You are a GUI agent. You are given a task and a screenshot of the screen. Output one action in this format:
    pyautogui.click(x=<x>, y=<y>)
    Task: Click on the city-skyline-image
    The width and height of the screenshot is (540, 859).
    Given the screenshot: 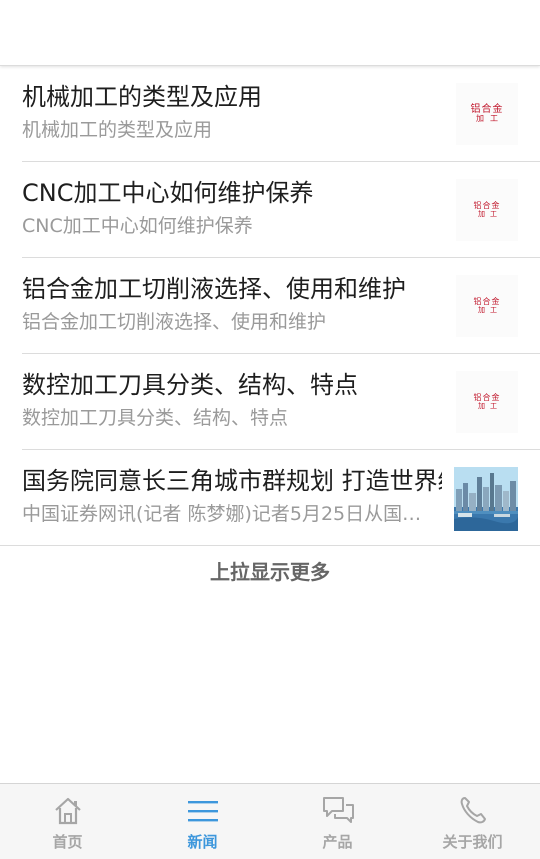 What is the action you would take?
    pyautogui.click(x=486, y=499)
    